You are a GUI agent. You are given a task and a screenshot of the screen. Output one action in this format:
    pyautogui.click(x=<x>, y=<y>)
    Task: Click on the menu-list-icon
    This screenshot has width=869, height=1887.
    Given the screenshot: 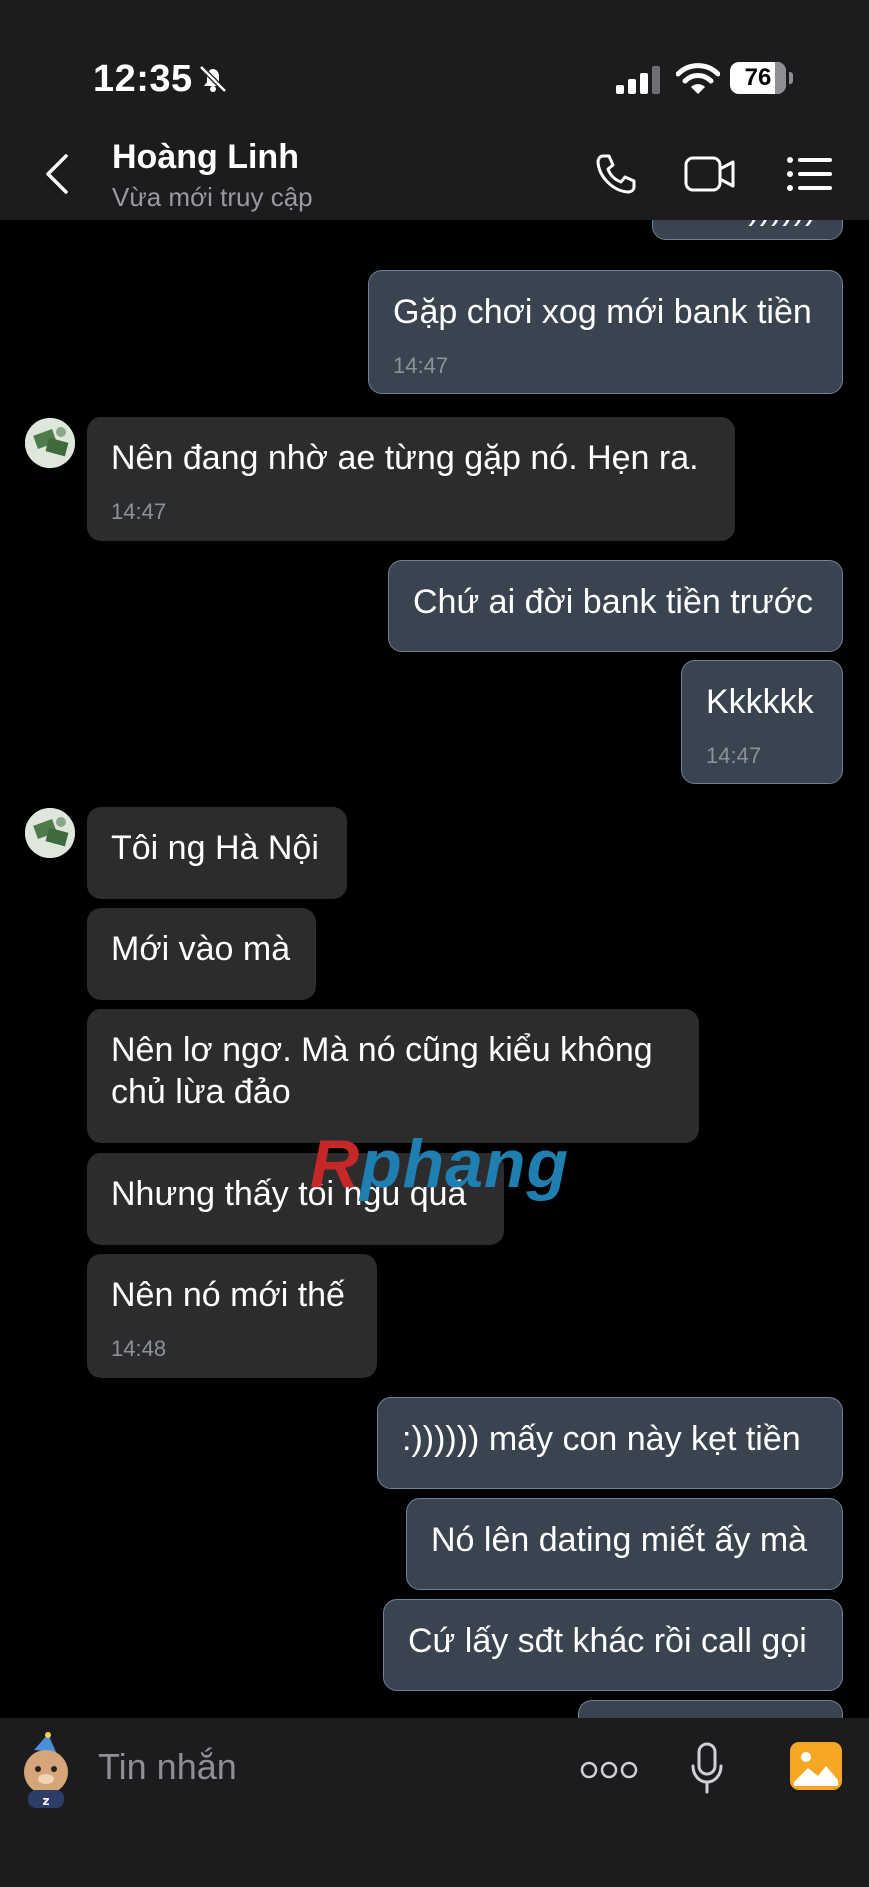 What is the action you would take?
    pyautogui.click(x=810, y=174)
    